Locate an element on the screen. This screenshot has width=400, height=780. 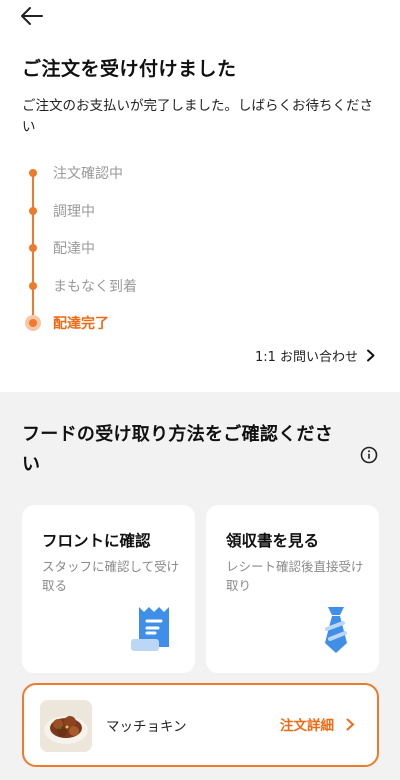
receipt-icon is located at coordinates (150, 629).